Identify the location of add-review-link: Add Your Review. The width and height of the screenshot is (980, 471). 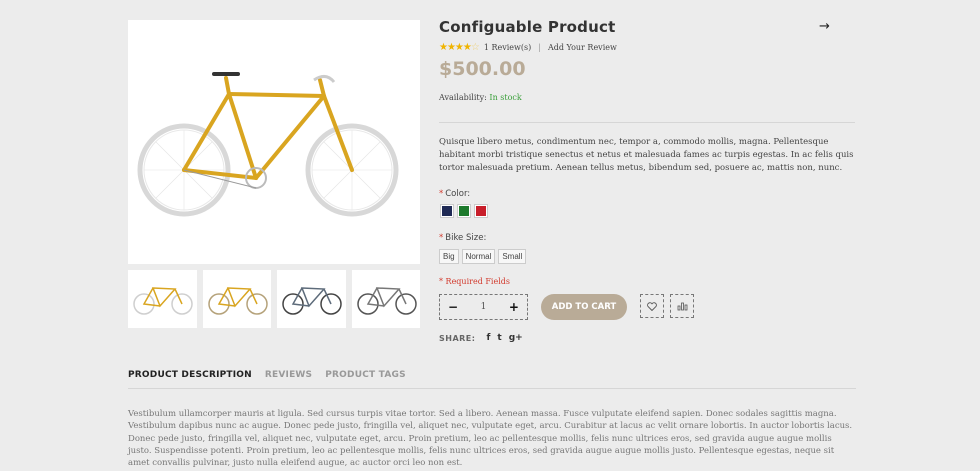
(582, 47).